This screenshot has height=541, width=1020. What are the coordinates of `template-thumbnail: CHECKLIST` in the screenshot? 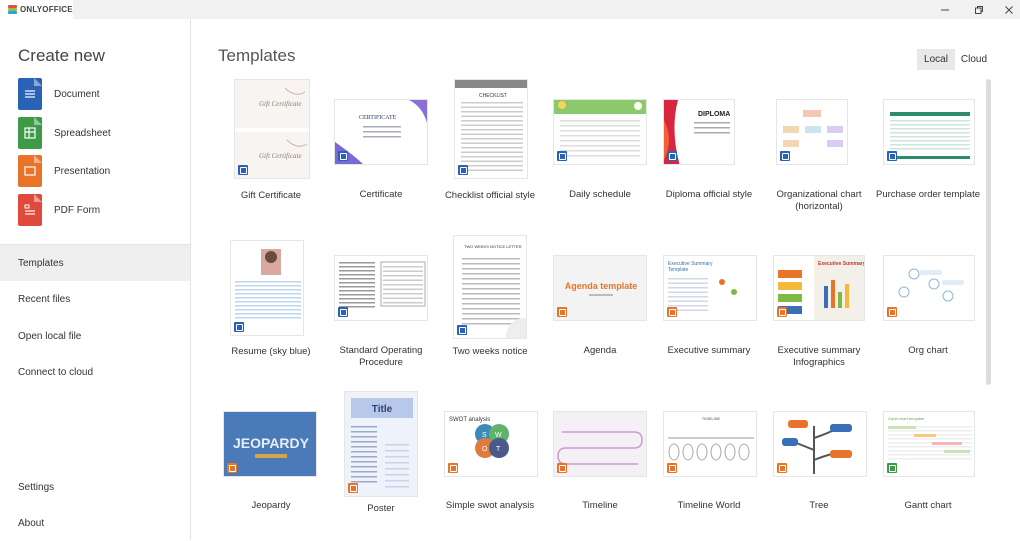 It's located at (491, 129).